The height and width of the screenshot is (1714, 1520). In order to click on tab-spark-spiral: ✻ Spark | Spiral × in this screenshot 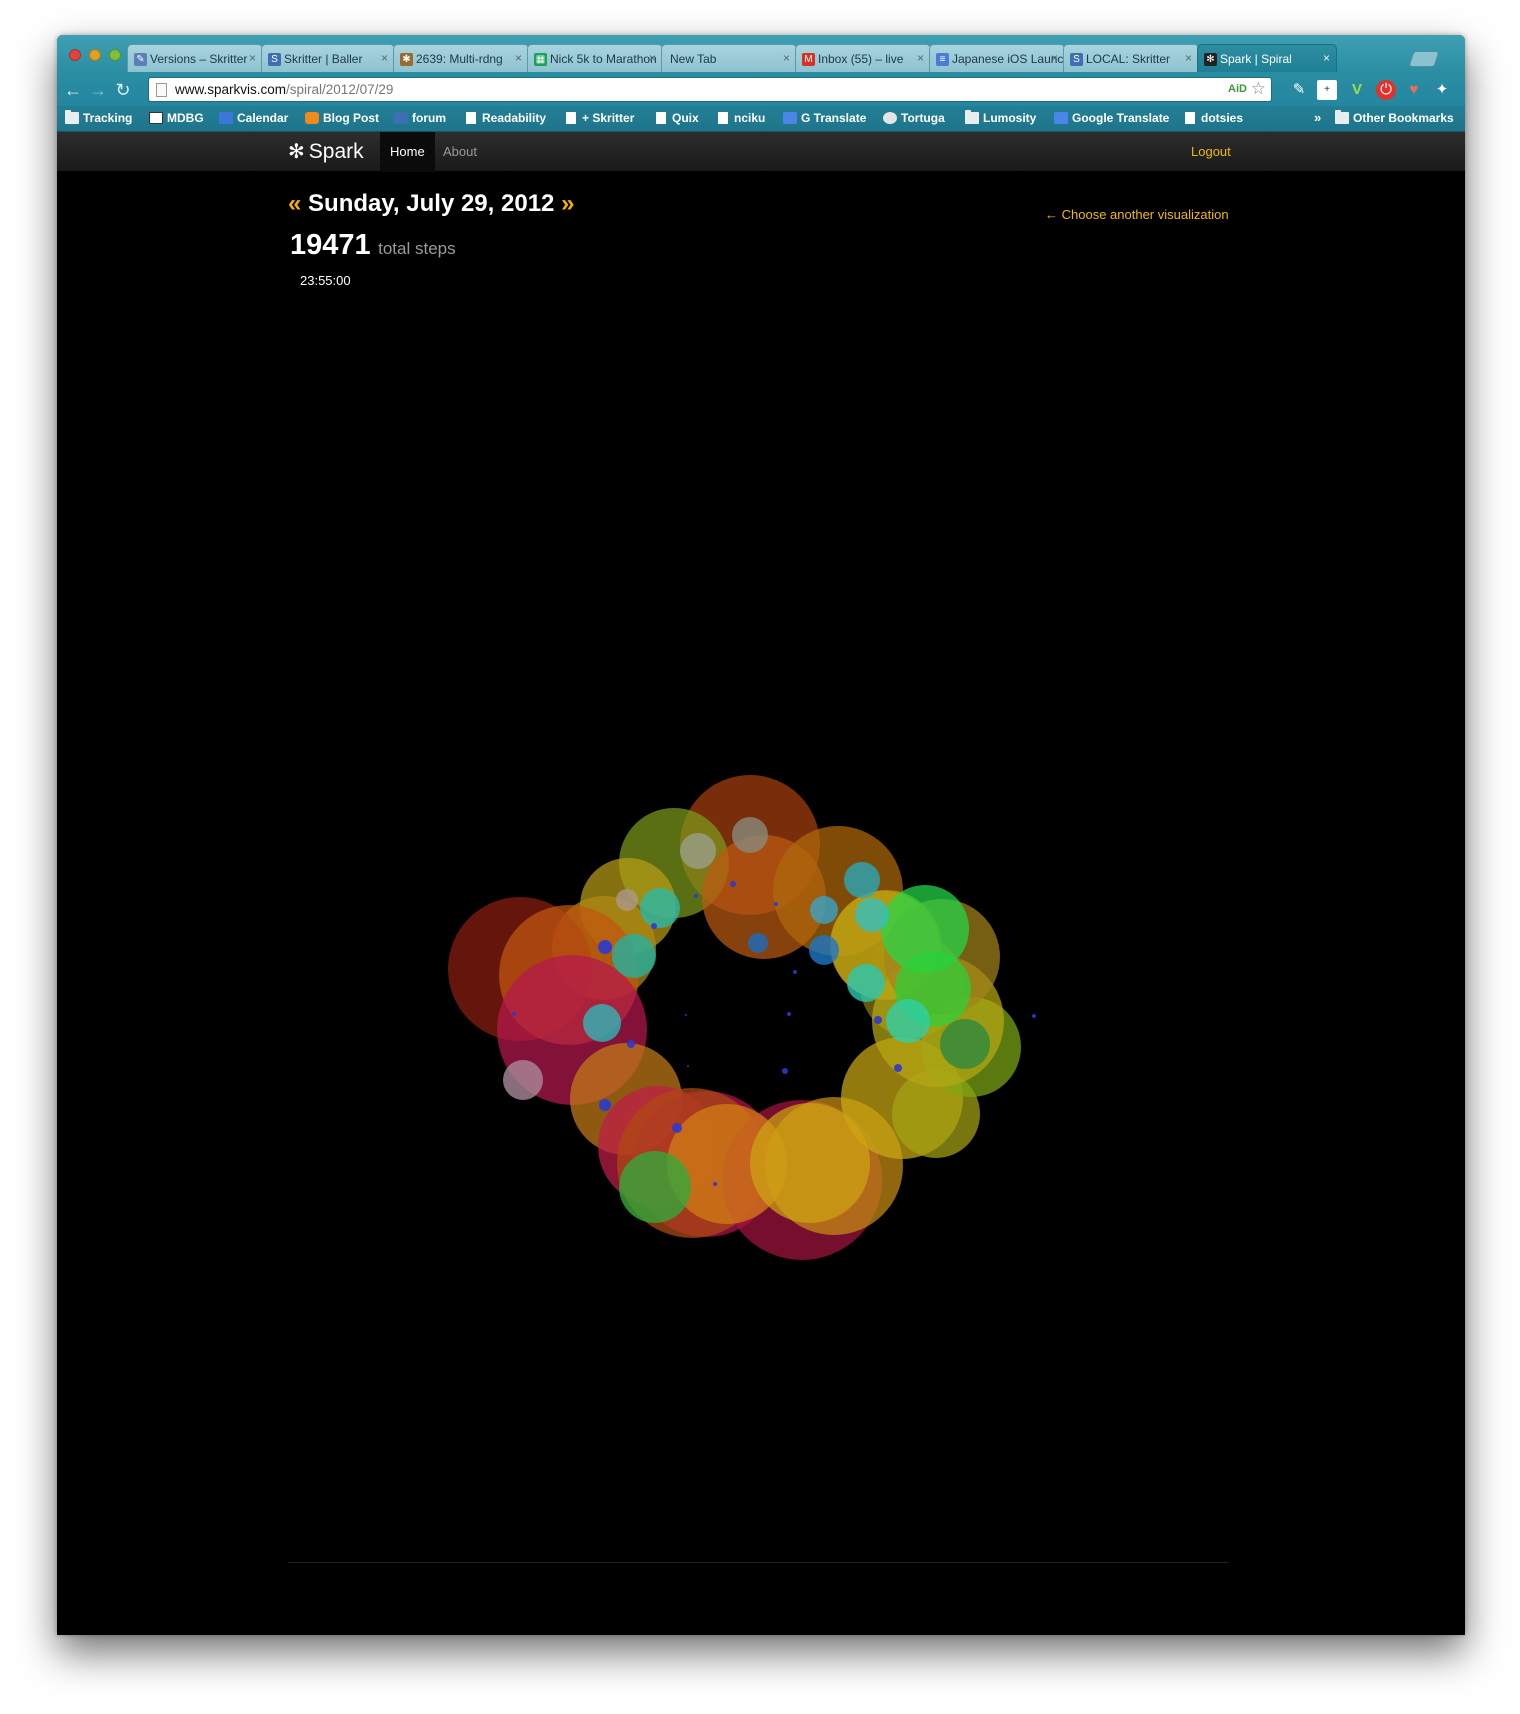, I will do `click(1267, 58)`.